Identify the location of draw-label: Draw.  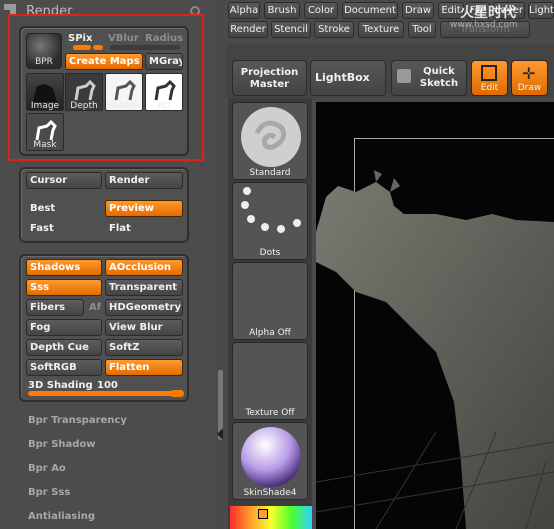
(529, 88).